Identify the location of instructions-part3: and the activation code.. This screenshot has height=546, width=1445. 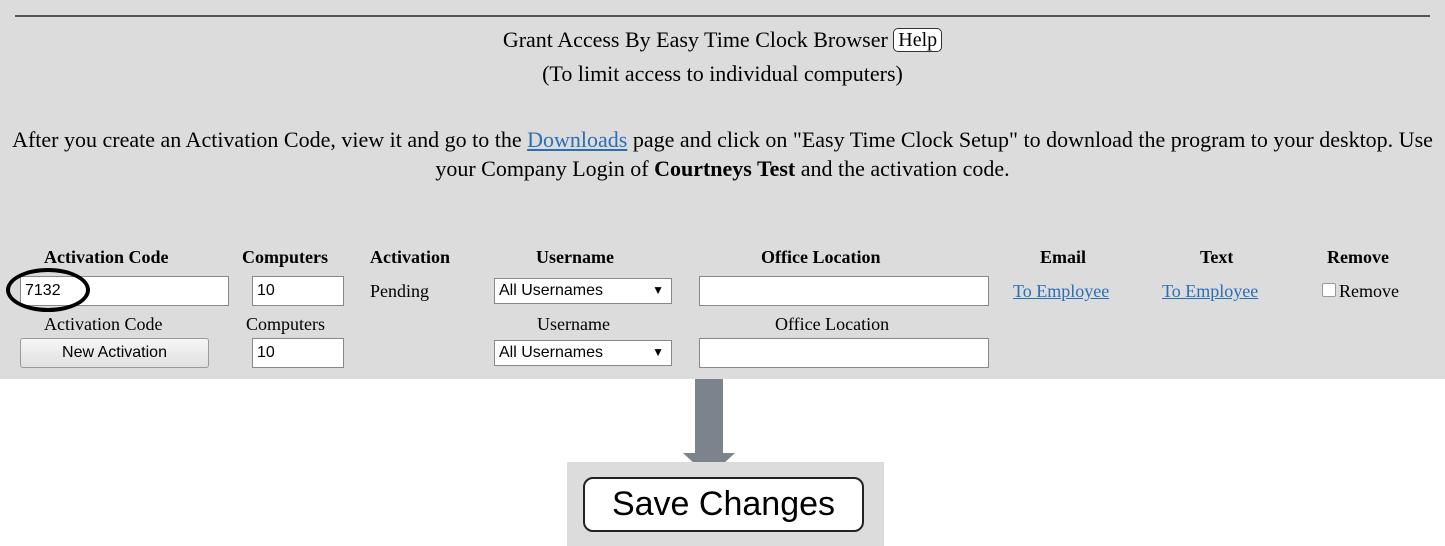
(902, 168).